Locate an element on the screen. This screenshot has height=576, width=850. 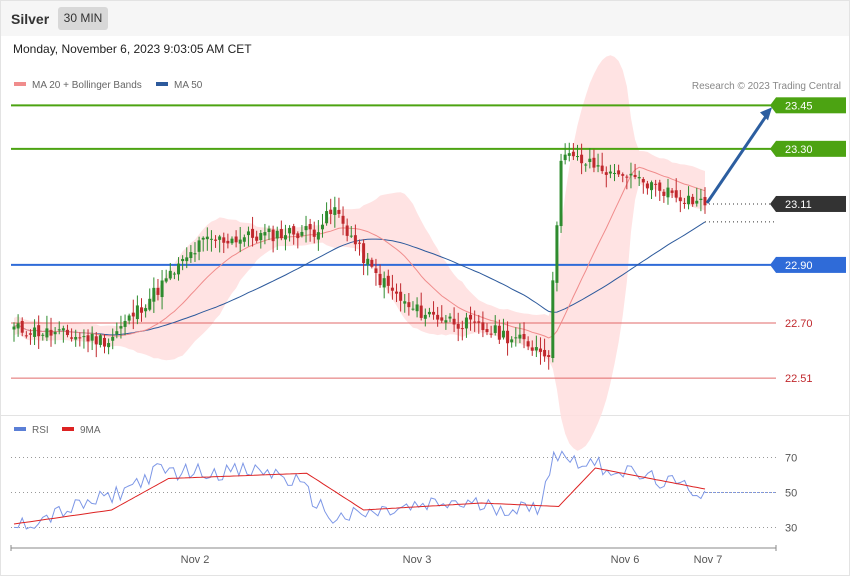
rsi-tick-label: 70 is located at coordinates (791, 459).